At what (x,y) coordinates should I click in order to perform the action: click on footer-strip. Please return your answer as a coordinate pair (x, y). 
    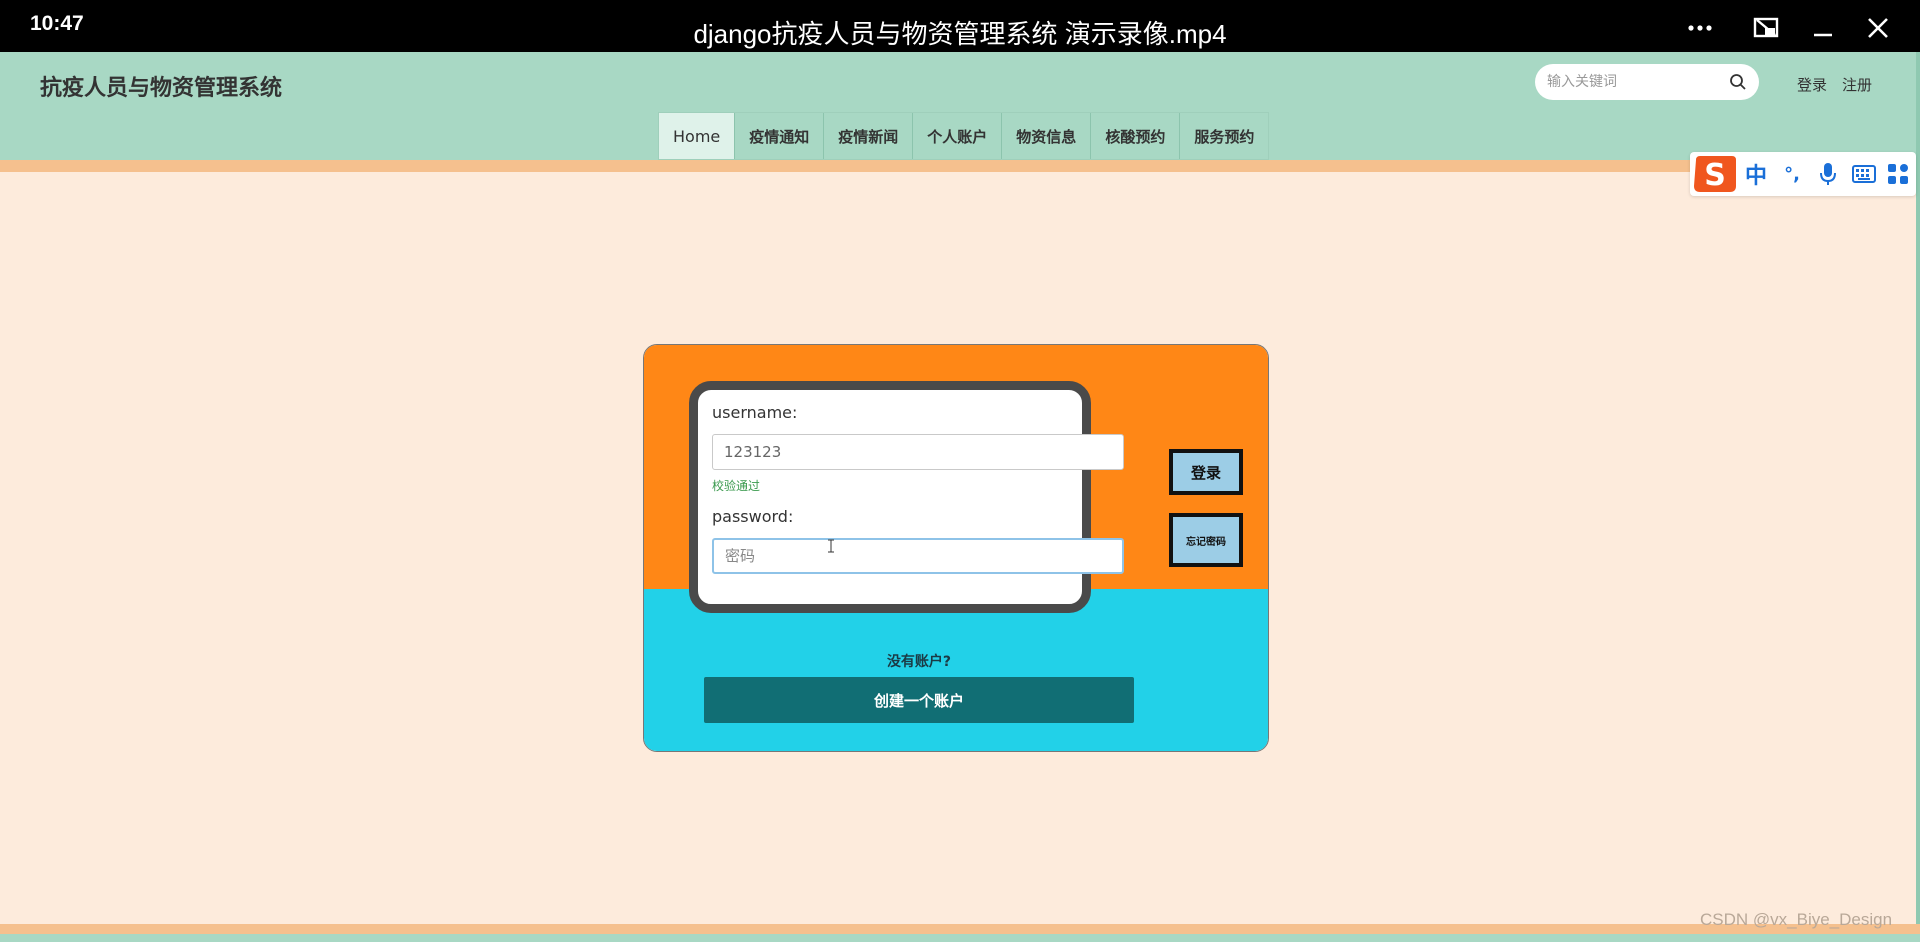
    Looking at the image, I should click on (960, 929).